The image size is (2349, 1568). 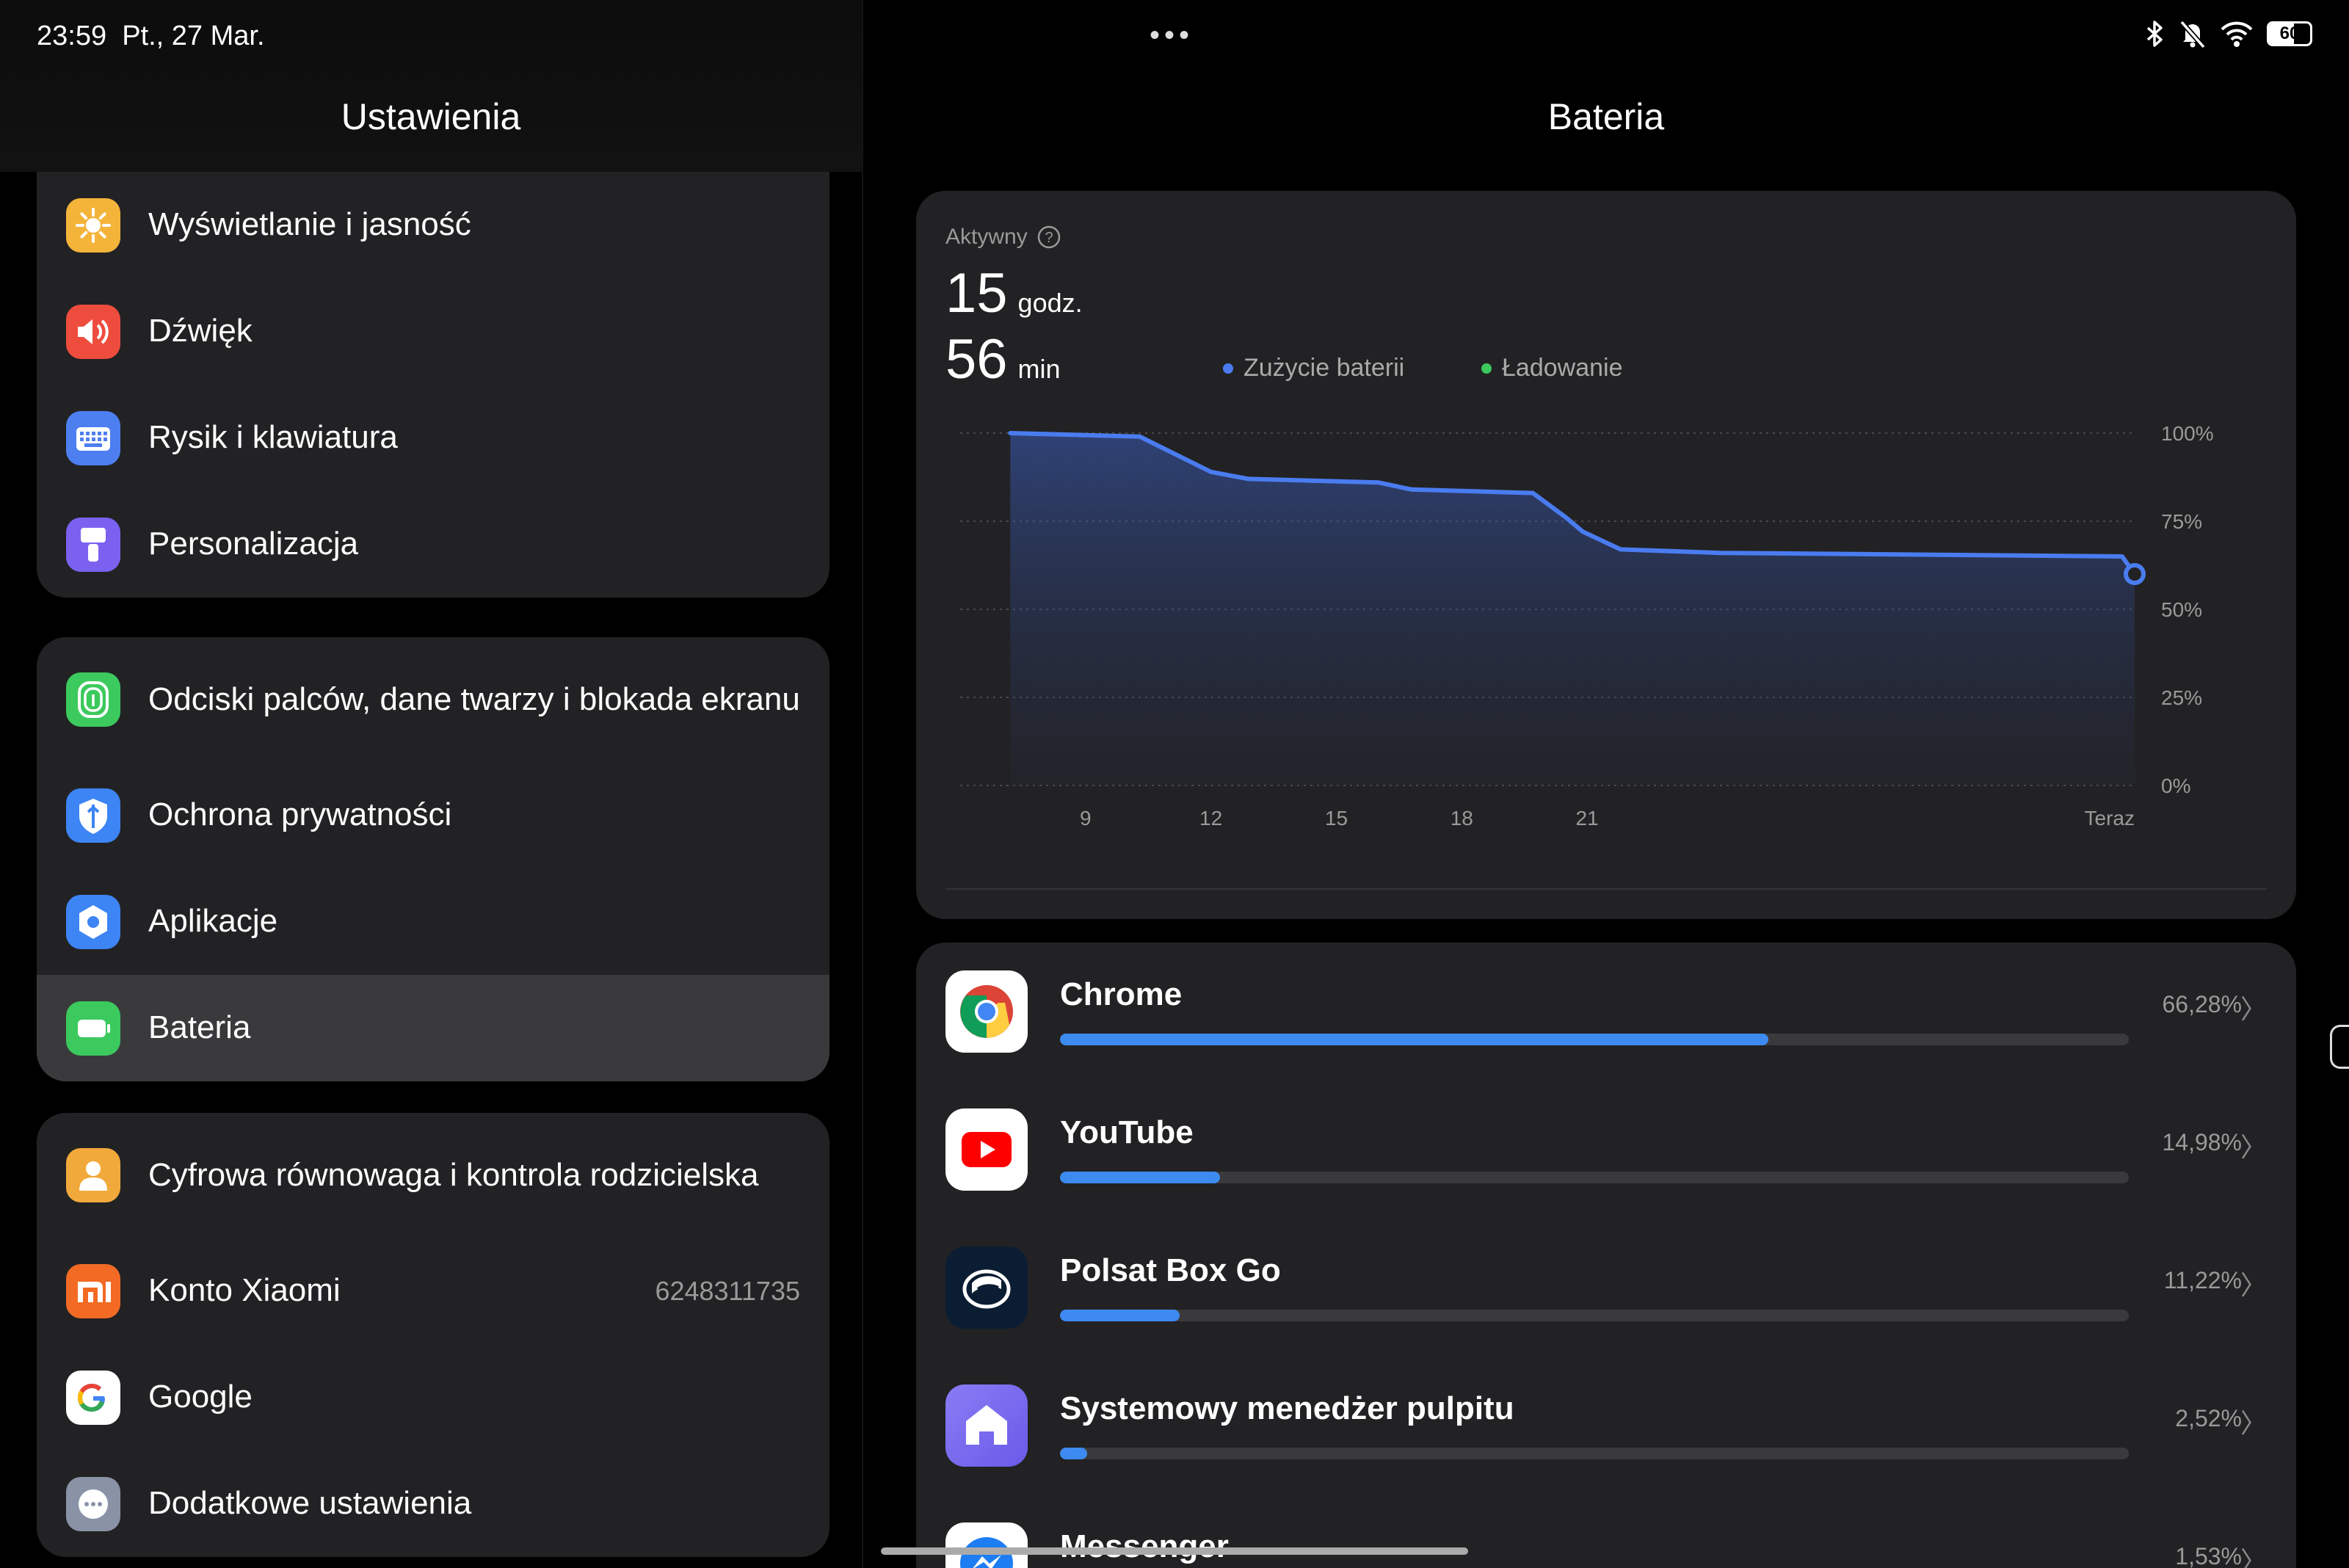 What do you see at coordinates (200, 1397) in the screenshot?
I see `settings-item-label: Google` at bounding box center [200, 1397].